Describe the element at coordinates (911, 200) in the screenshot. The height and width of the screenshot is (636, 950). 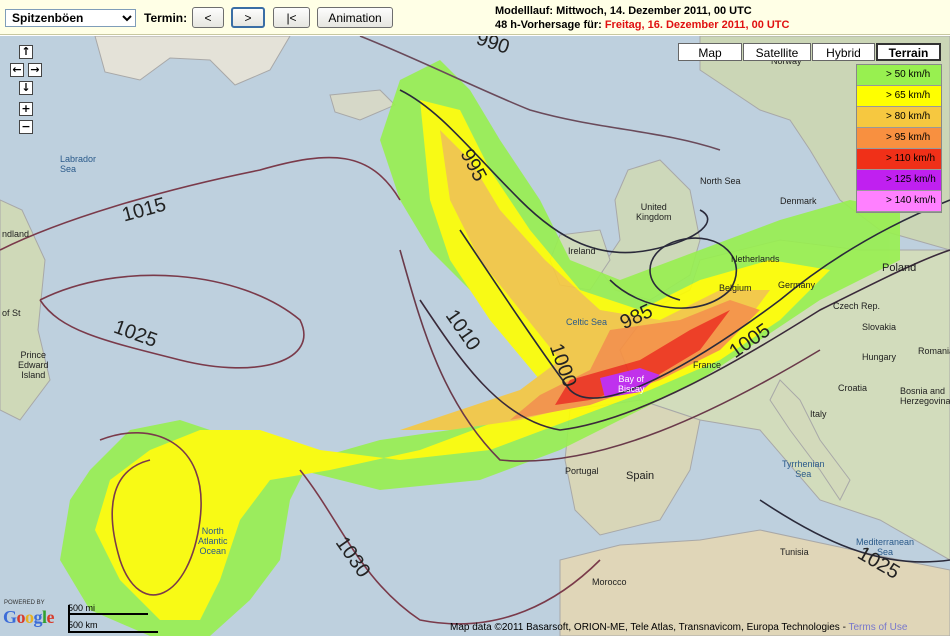
I see `legend-label: > 140 km/h` at that location.